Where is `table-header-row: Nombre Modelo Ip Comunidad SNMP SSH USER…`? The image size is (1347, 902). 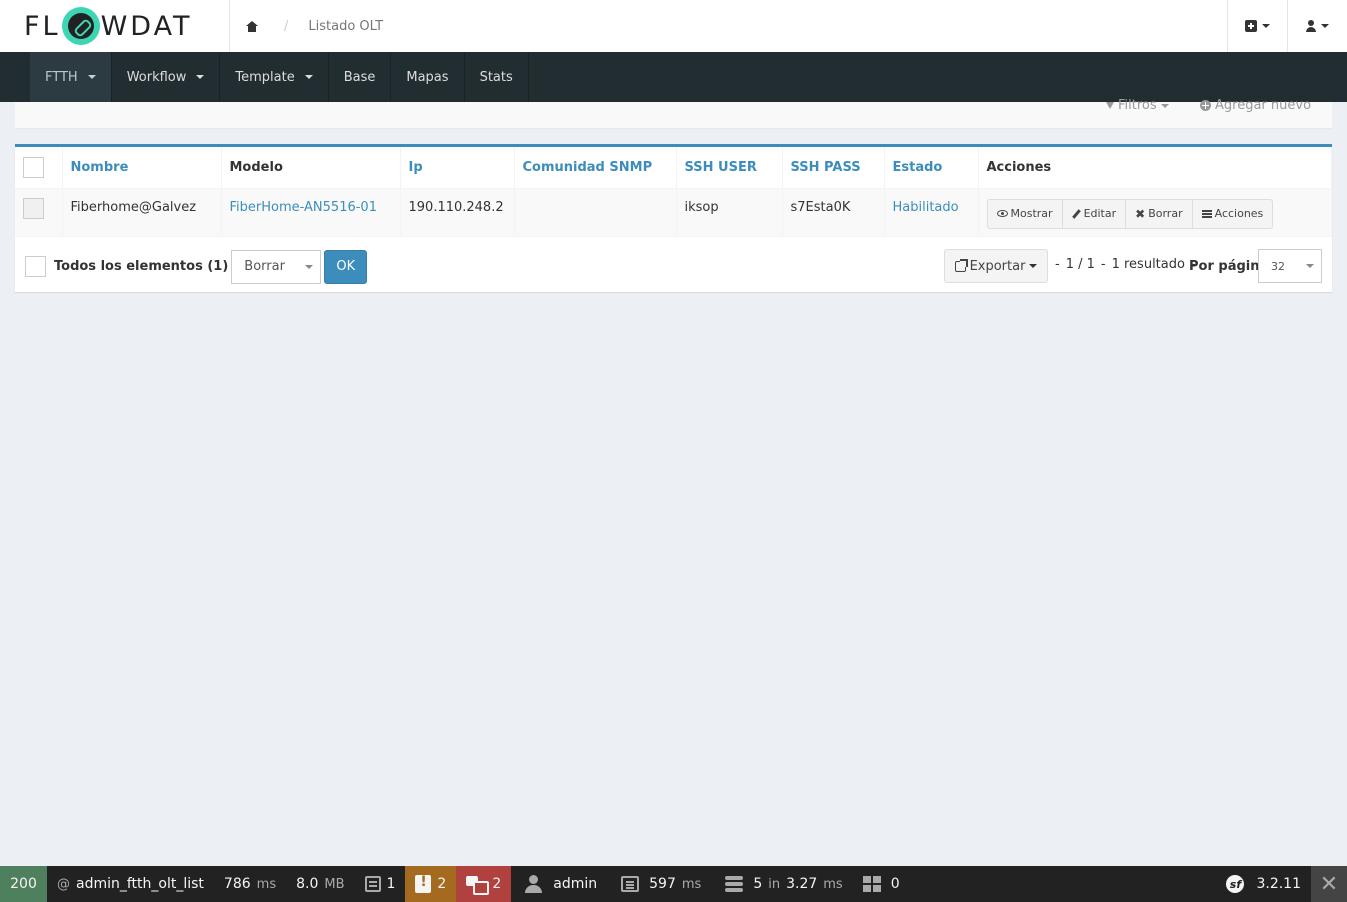 table-header-row: Nombre Modelo Ip Comunidad SNMP SSH USER… is located at coordinates (673, 168).